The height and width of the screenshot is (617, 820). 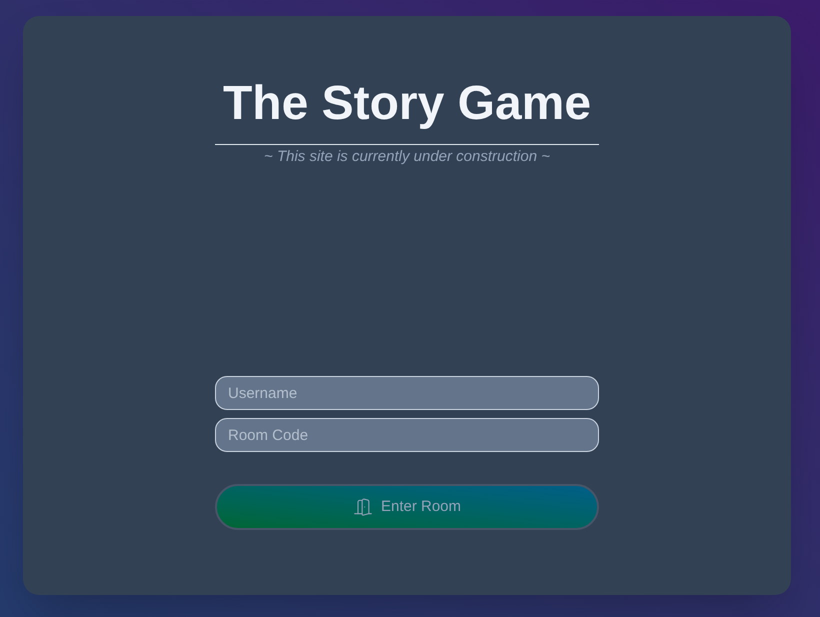 What do you see at coordinates (407, 157) in the screenshot?
I see `construction-notice: ~ This site is currently under construction ~` at bounding box center [407, 157].